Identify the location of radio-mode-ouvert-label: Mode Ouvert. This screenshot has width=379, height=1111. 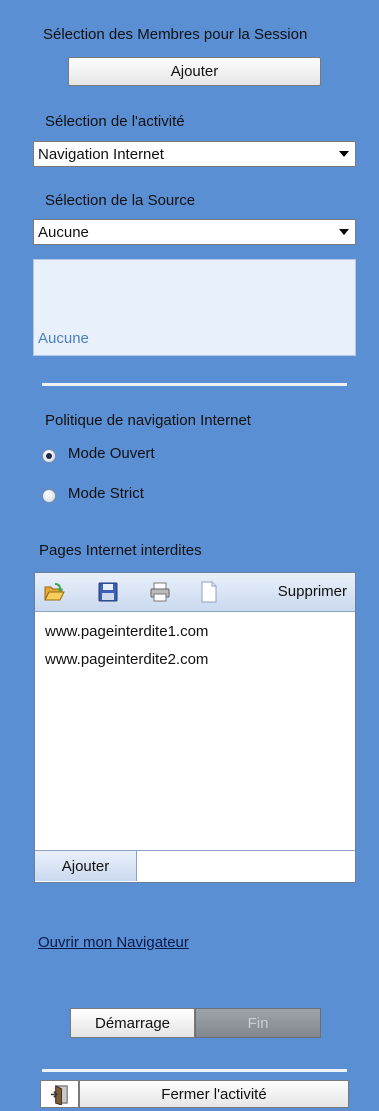
(111, 453).